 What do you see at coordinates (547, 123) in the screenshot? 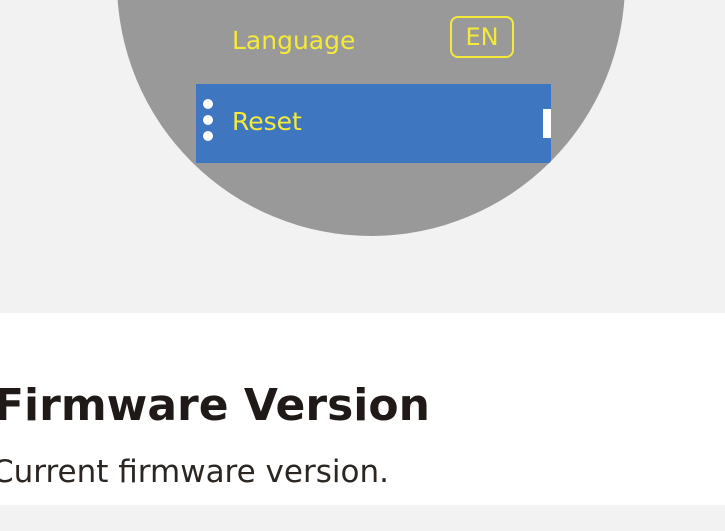
I see `scroll-indicator` at bounding box center [547, 123].